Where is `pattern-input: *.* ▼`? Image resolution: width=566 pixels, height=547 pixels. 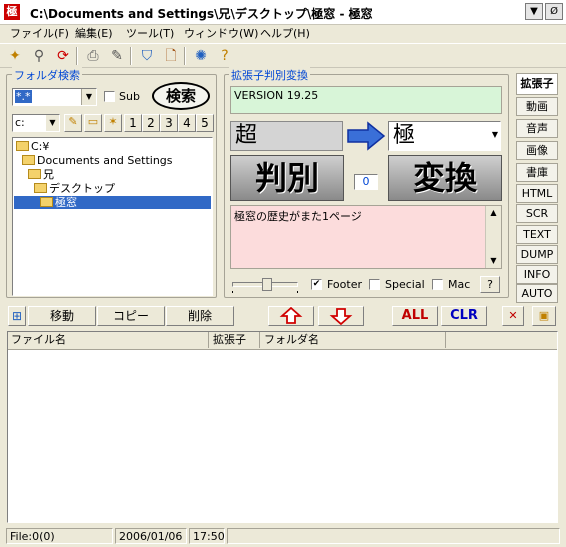 pattern-input: *.* ▼ is located at coordinates (54, 97).